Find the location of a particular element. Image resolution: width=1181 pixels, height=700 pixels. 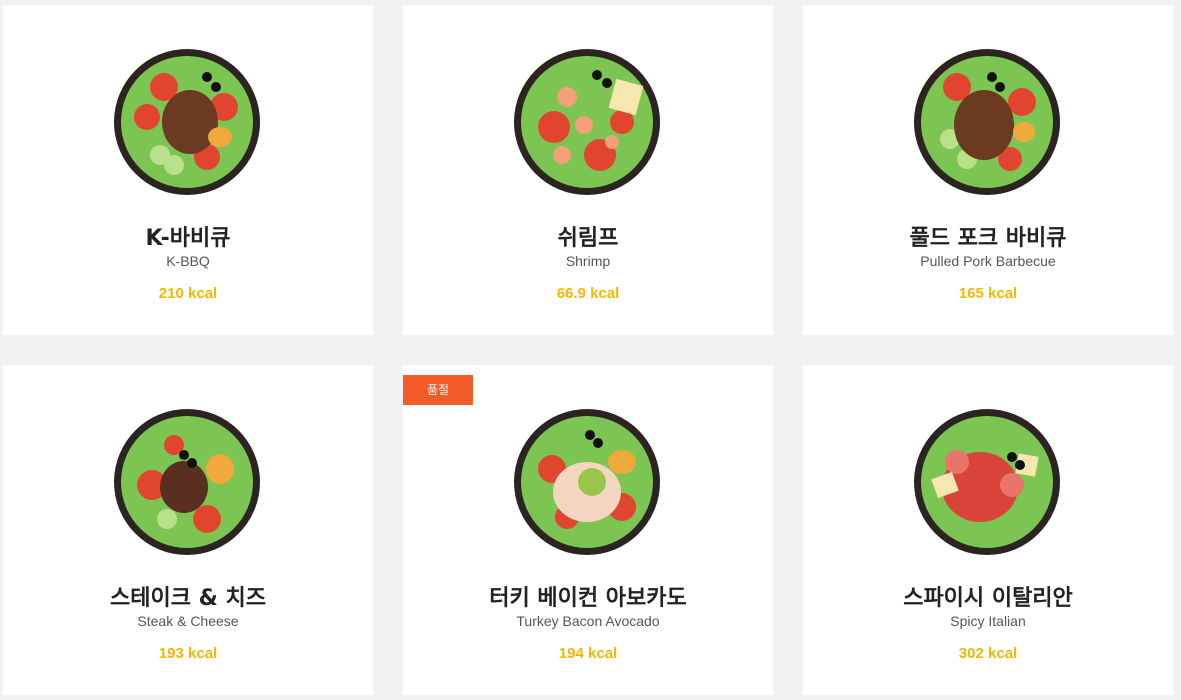

product-card-k-bbq: K-바비큐 K-BBQ 210 kcal is located at coordinates (188, 170).